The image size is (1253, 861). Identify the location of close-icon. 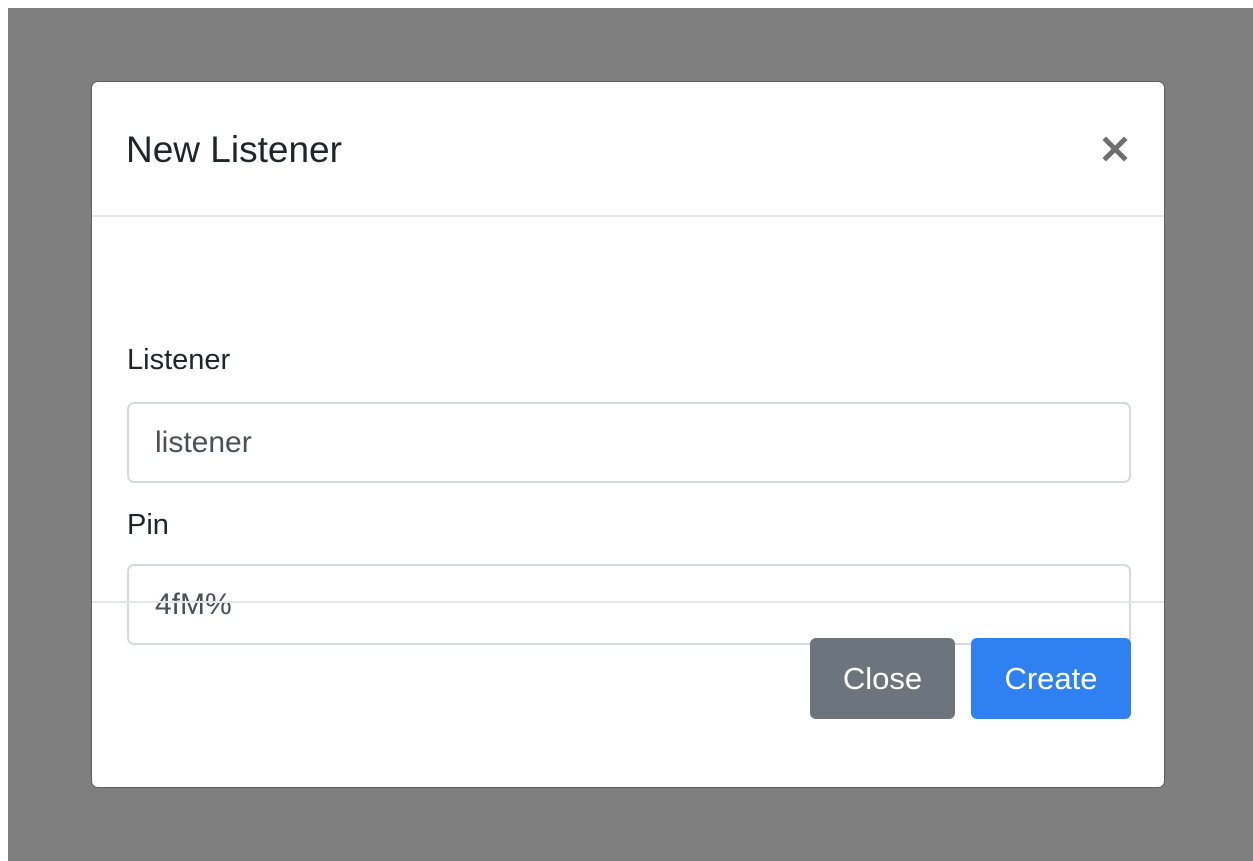
(1115, 149).